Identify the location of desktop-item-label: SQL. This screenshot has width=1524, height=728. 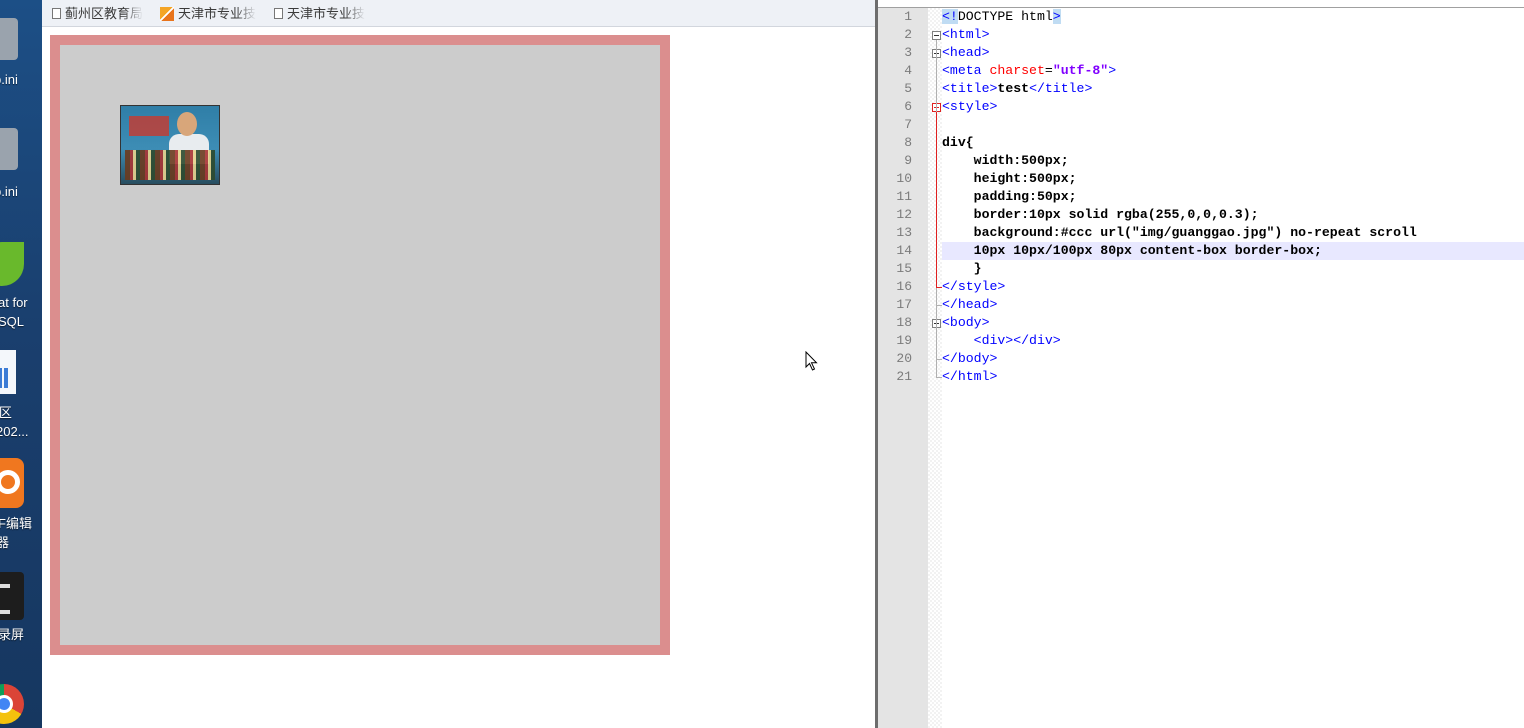
(12, 321).